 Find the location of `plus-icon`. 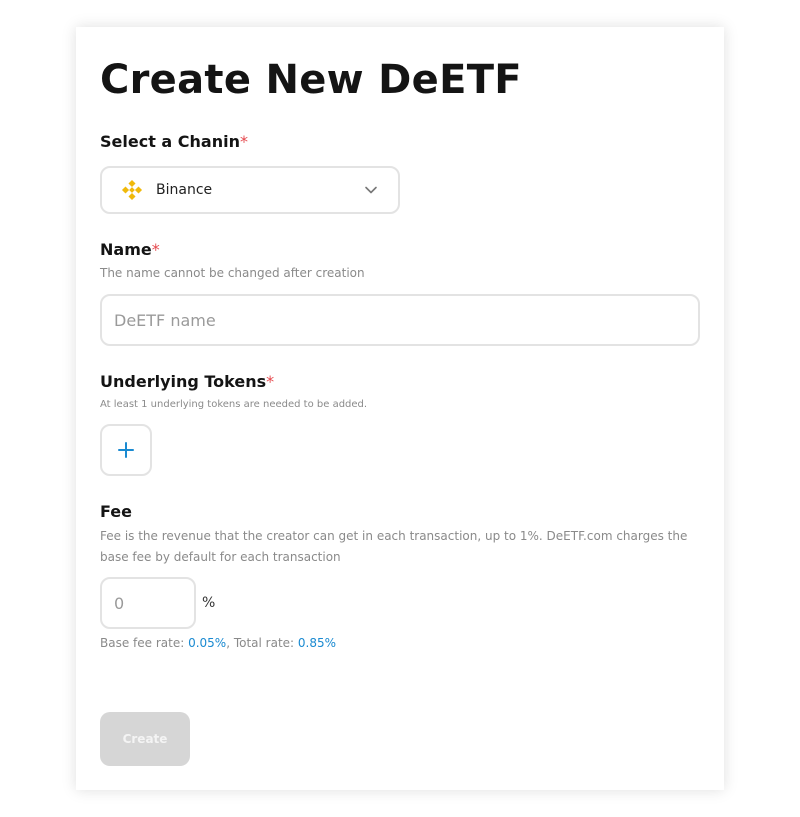

plus-icon is located at coordinates (126, 450).